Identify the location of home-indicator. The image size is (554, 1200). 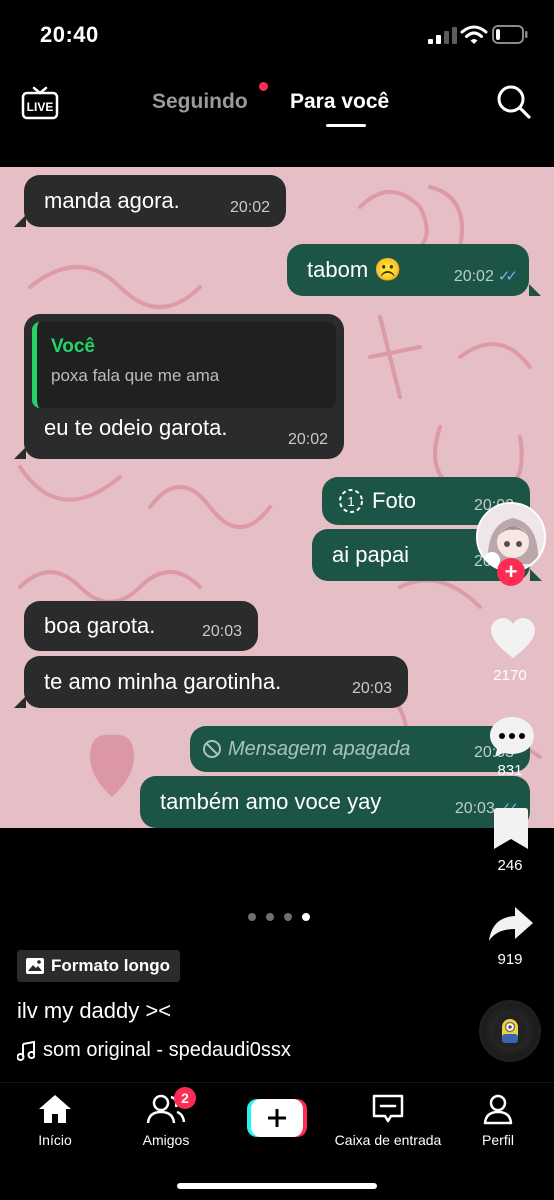
(277, 1186).